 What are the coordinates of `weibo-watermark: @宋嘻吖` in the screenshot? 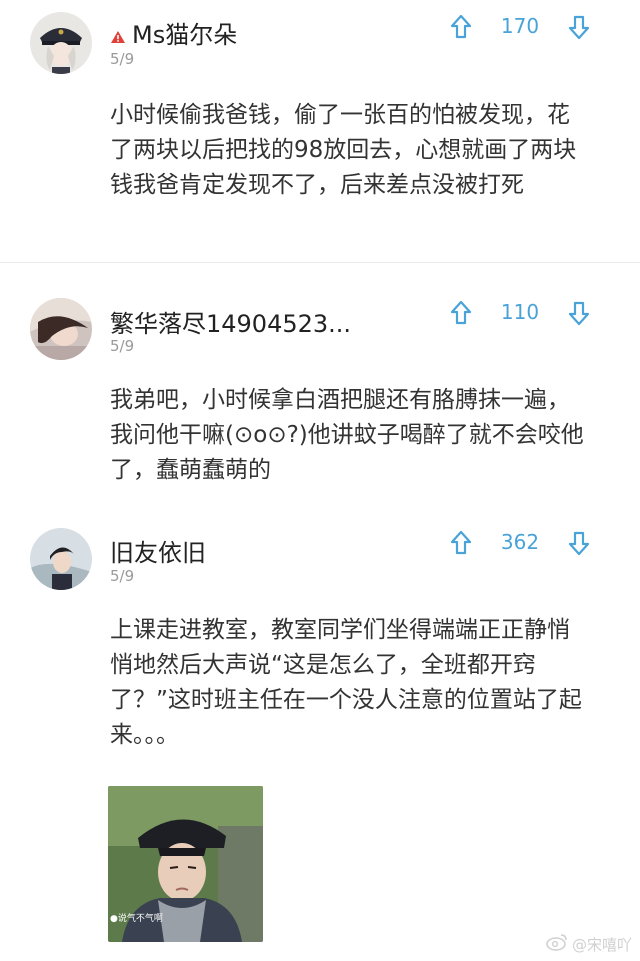 It's located at (589, 944).